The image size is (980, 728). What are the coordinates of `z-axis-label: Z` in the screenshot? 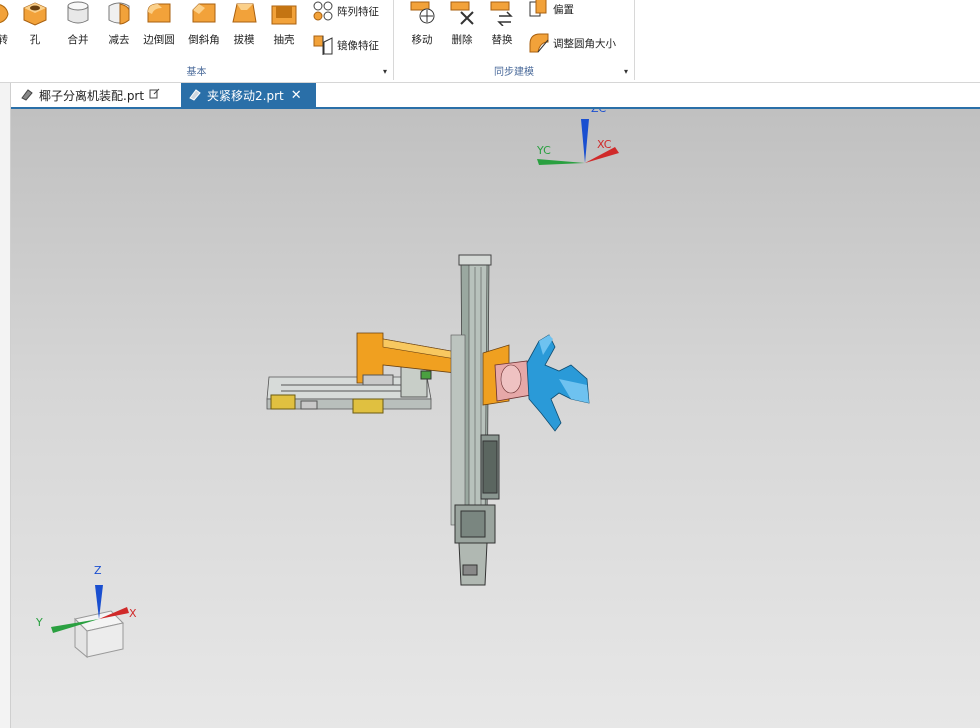 It's located at (98, 570).